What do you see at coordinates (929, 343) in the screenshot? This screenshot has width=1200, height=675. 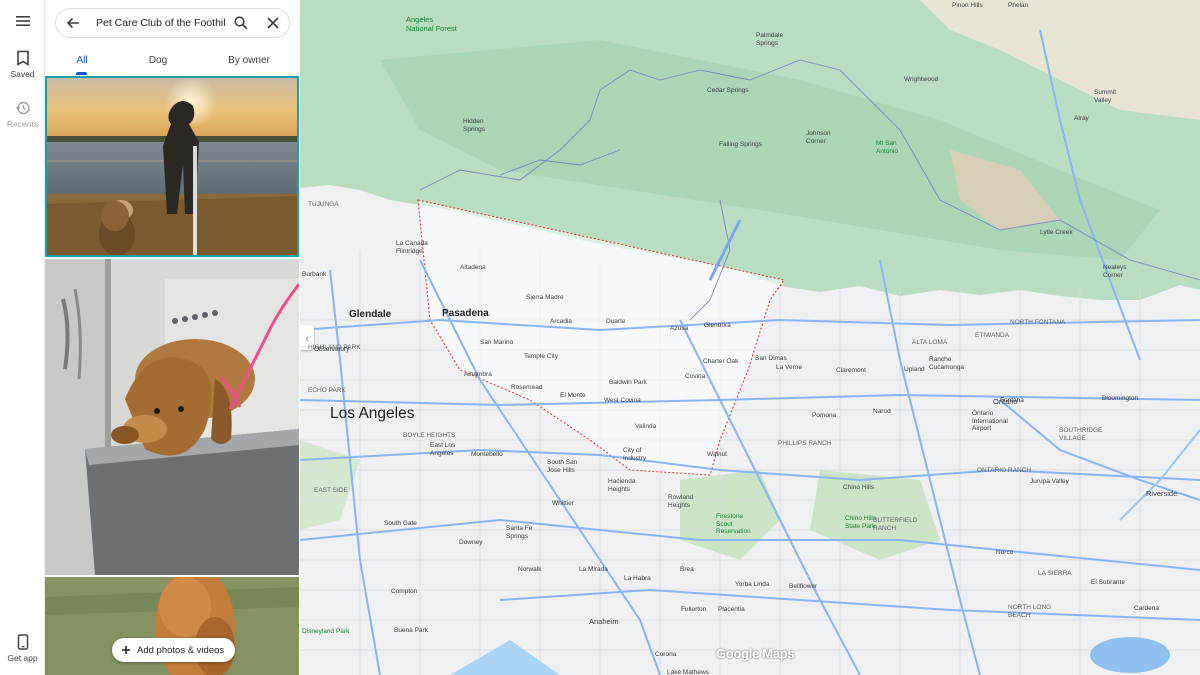 I see `map-label: ALTA LOMA` at bounding box center [929, 343].